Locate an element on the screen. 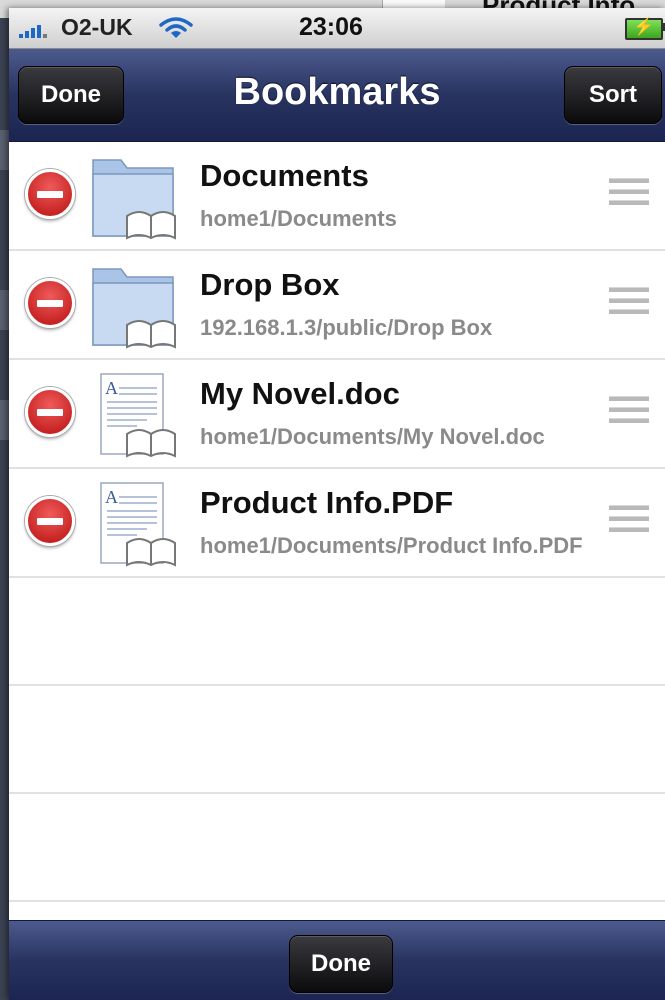 The height and width of the screenshot is (1000, 665). battery-tip is located at coordinates (663, 27).